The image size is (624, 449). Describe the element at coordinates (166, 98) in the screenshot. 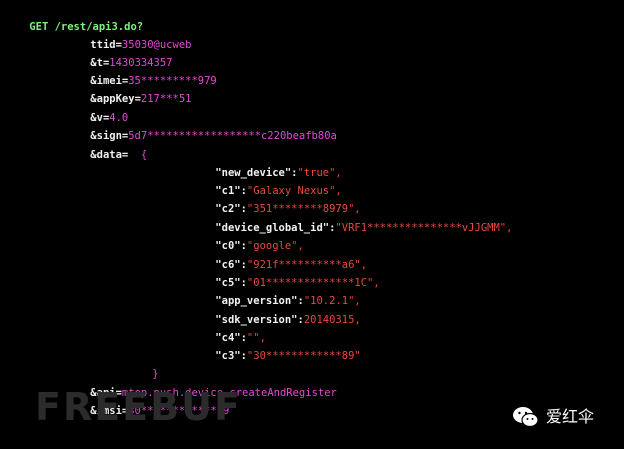

I see `param-value: 217***51` at that location.